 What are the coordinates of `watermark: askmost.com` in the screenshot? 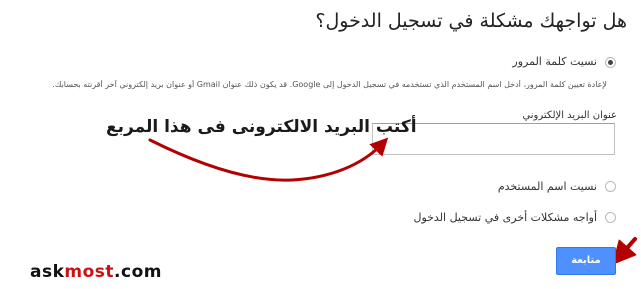 It's located at (96, 272).